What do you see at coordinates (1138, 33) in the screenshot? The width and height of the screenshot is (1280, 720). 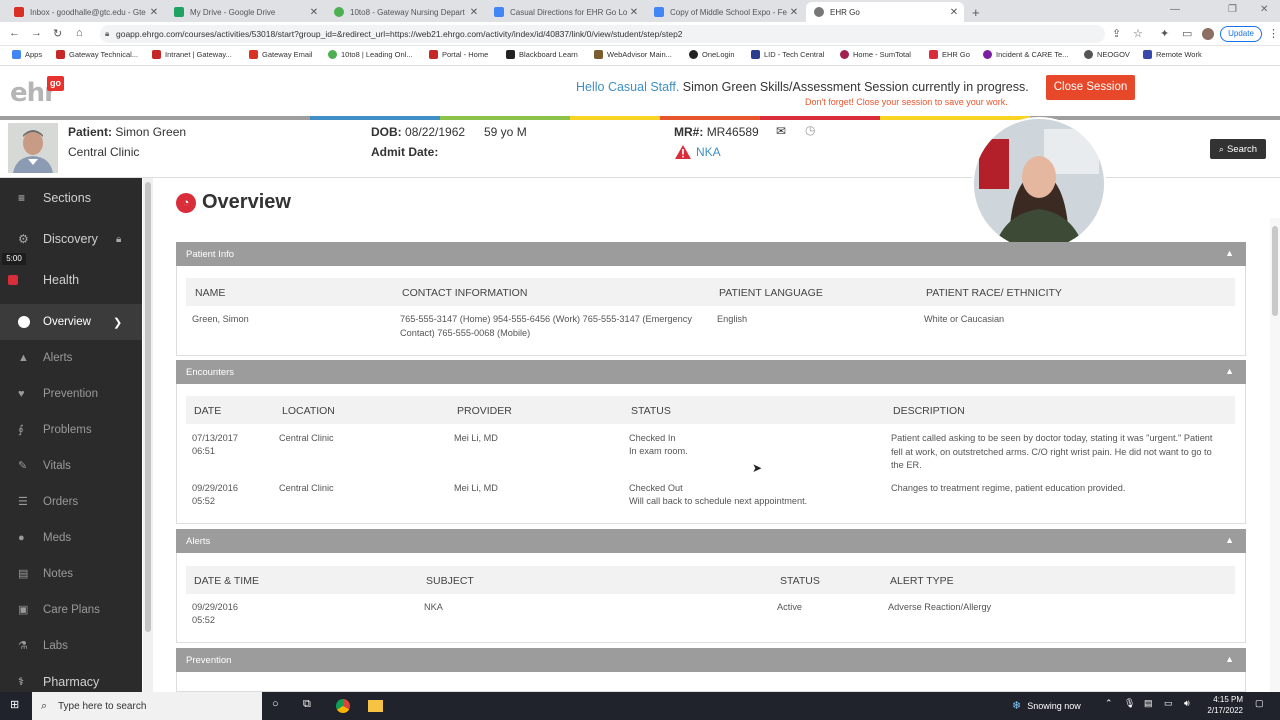 I see `star-icon: ☆` at bounding box center [1138, 33].